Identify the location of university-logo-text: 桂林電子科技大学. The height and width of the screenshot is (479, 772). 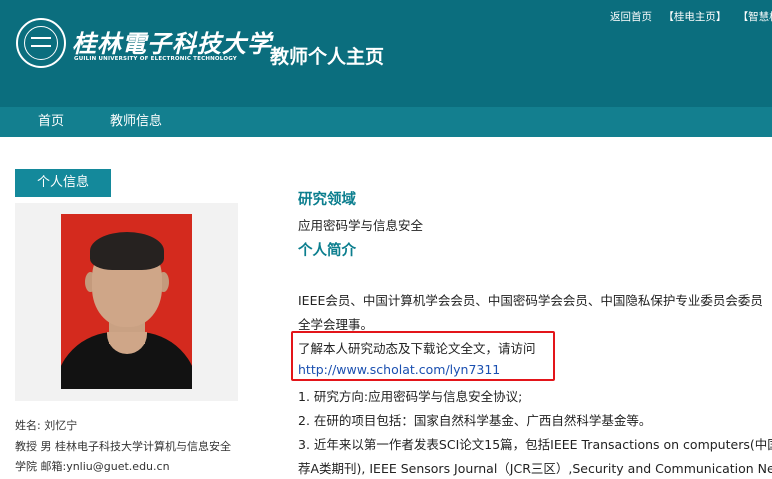
(172, 41).